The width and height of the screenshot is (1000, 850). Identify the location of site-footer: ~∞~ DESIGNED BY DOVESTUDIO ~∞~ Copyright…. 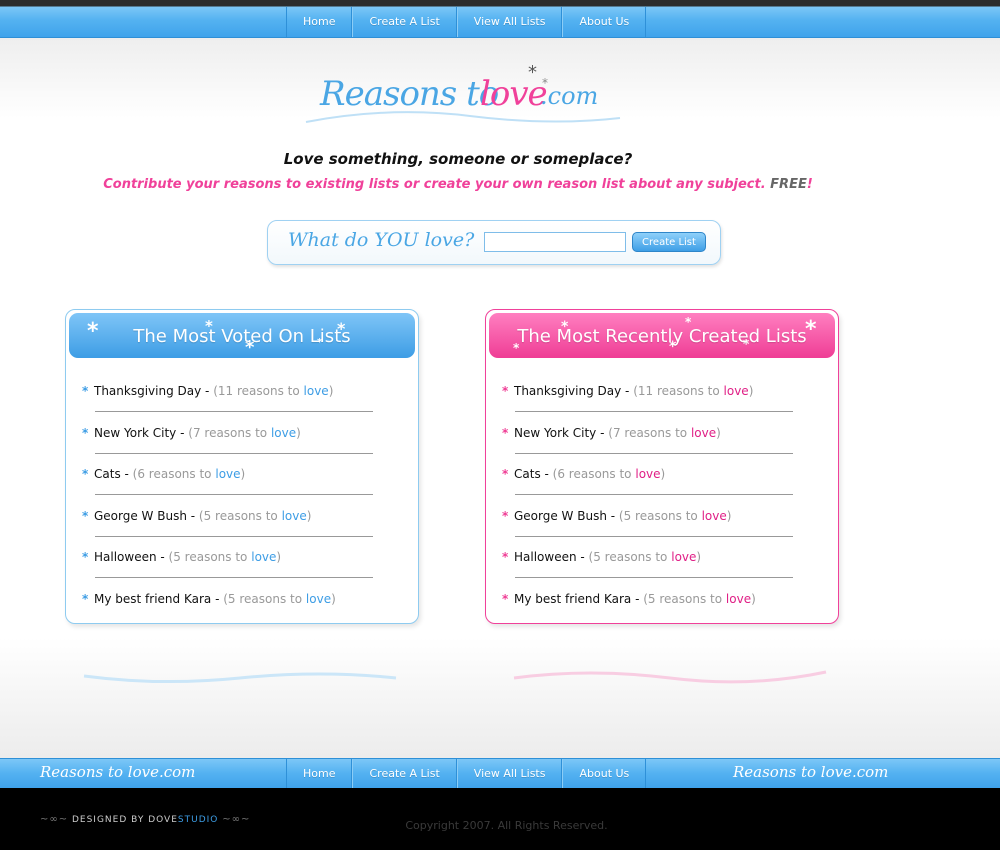
(500, 819).